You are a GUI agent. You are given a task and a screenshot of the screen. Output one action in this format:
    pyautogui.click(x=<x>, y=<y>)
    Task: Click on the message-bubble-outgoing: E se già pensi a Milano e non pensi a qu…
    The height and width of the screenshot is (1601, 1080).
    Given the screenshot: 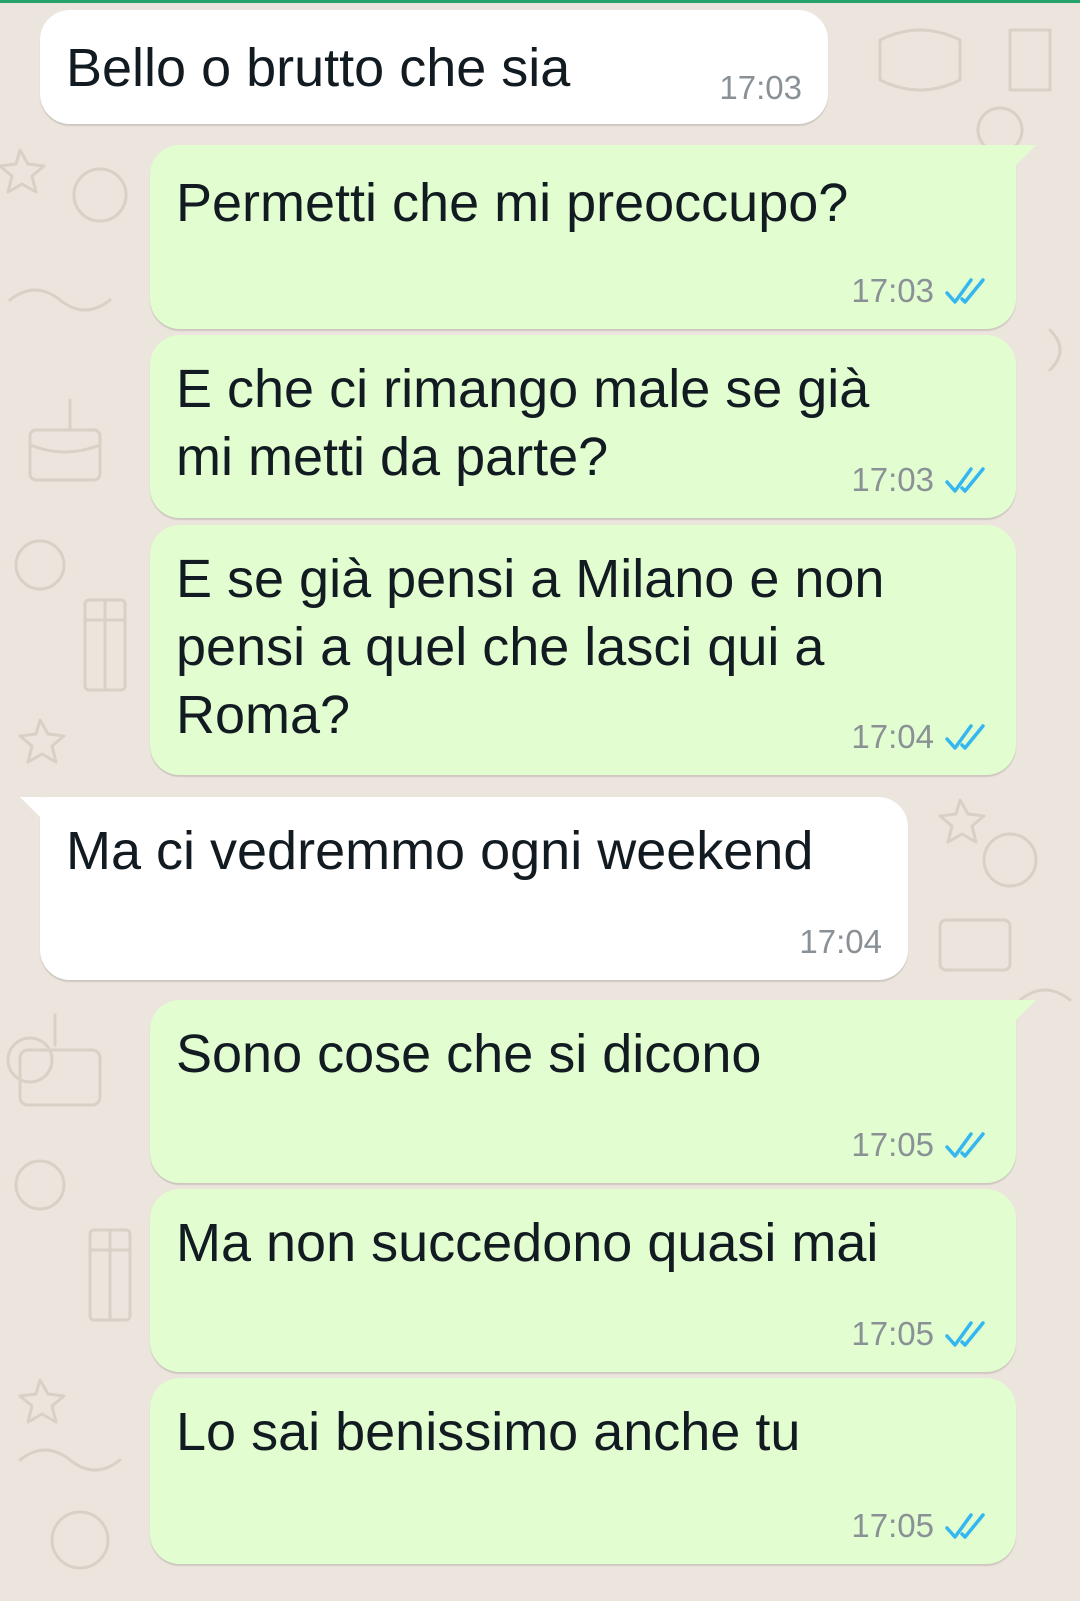 What is the action you would take?
    pyautogui.click(x=583, y=650)
    